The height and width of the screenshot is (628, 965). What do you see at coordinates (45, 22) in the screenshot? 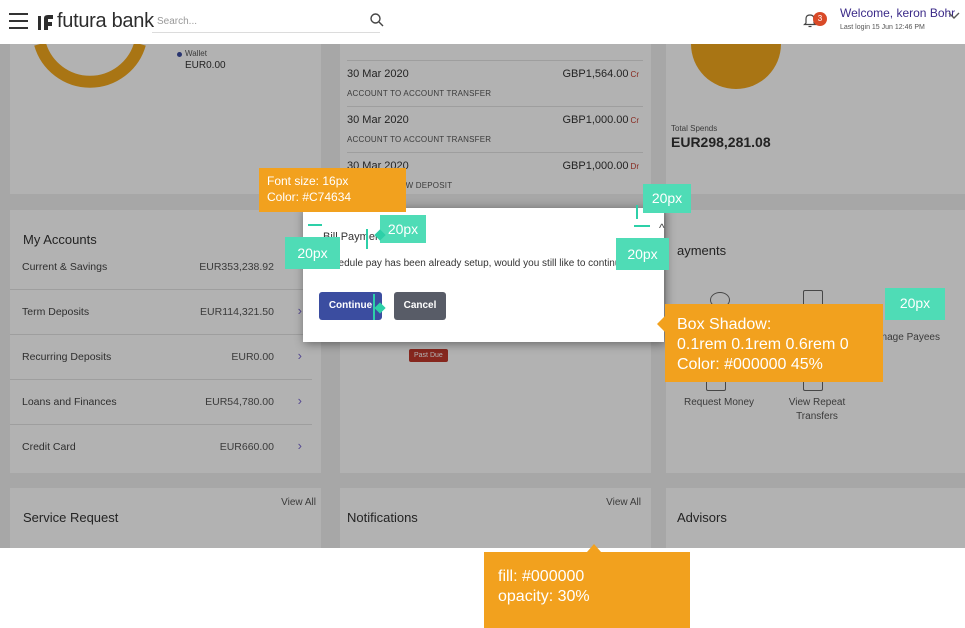
I see `futura-logo-icon` at bounding box center [45, 22].